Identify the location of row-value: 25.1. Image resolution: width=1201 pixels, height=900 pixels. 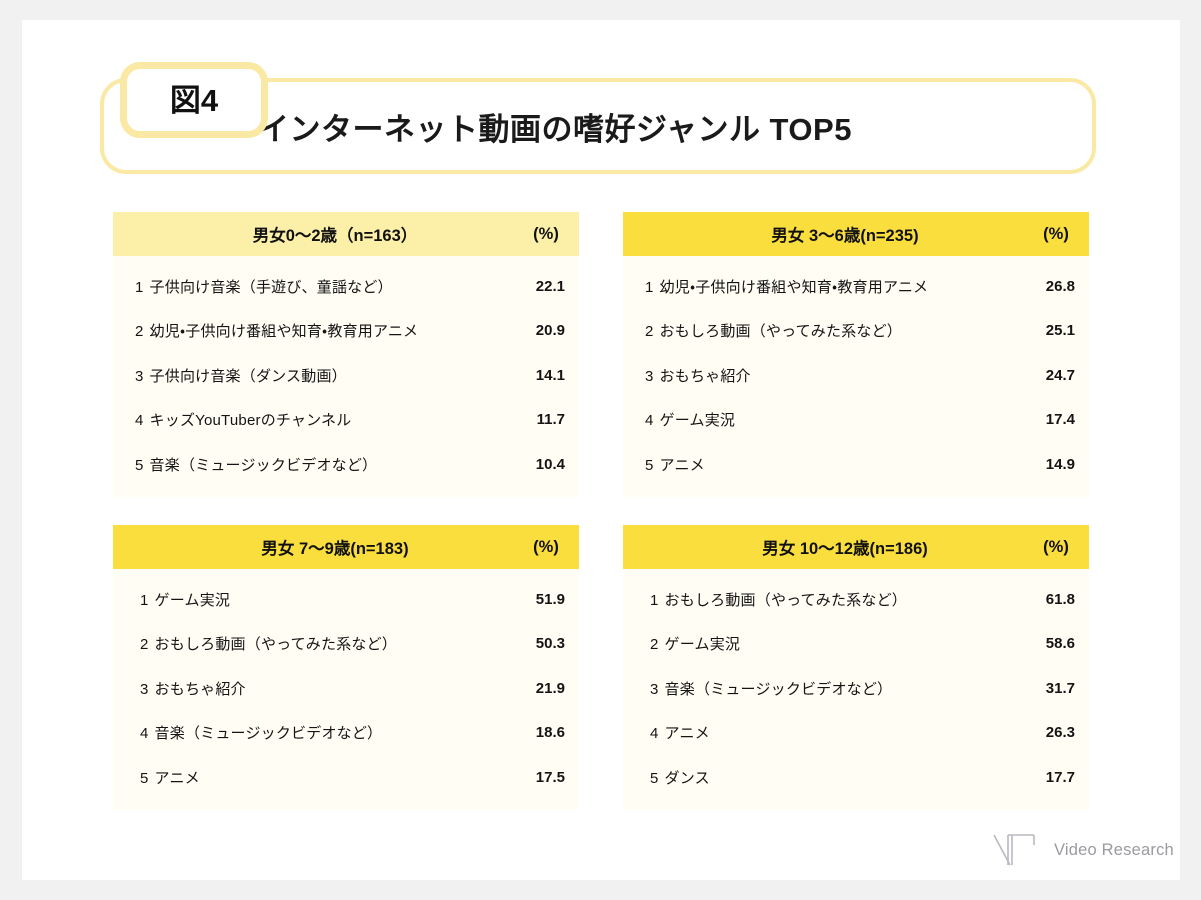
(1060, 331).